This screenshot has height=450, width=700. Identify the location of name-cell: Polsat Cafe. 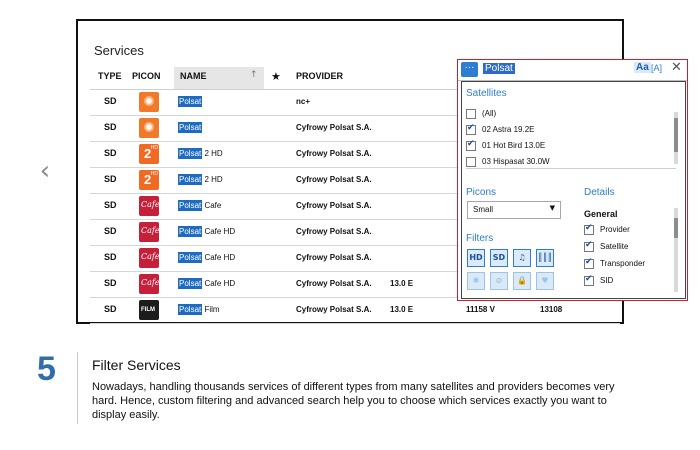
(200, 205).